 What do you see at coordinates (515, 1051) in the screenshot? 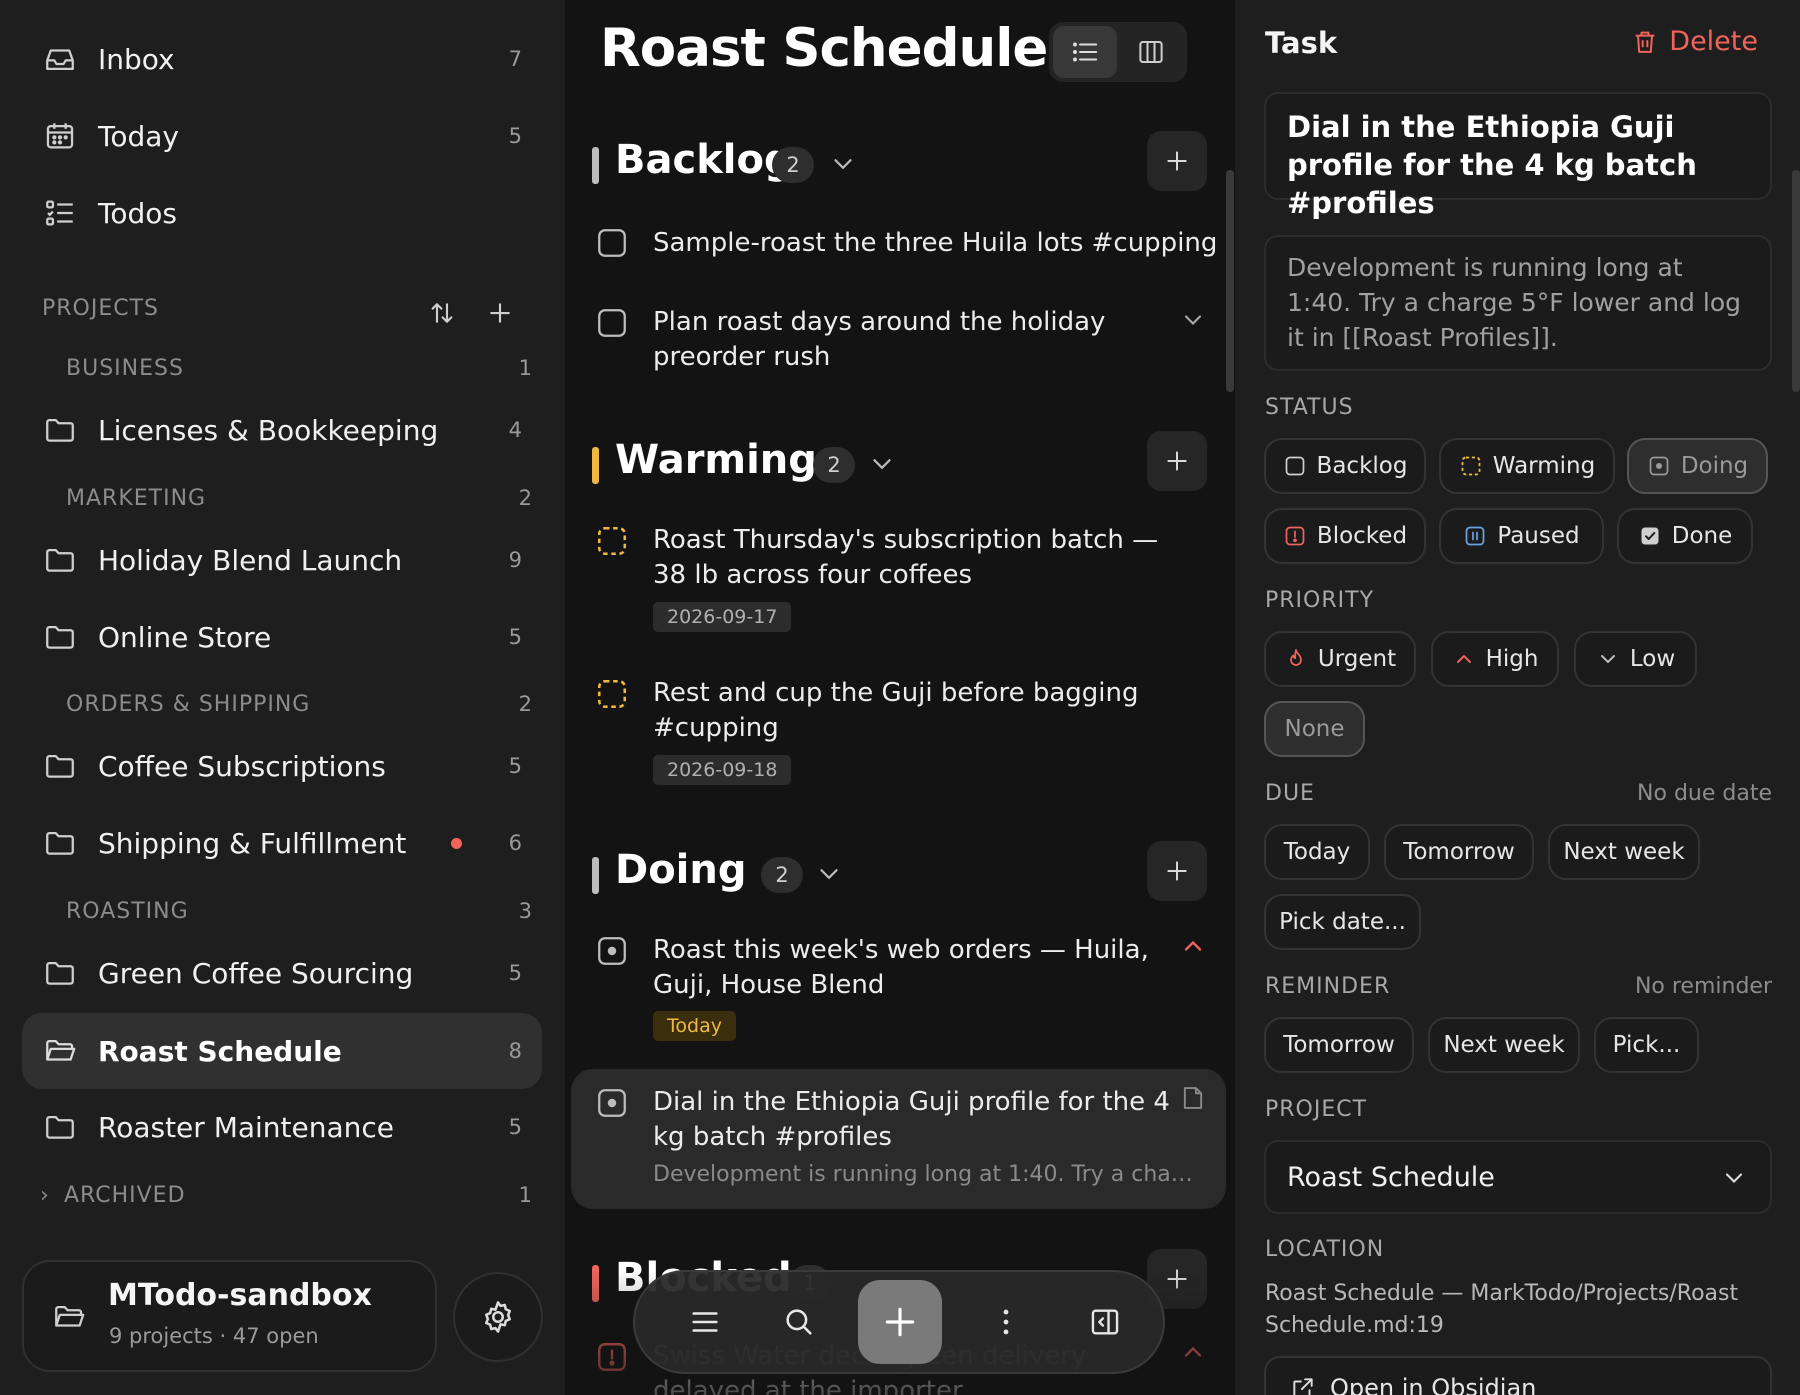
I see `project-count: 8` at bounding box center [515, 1051].